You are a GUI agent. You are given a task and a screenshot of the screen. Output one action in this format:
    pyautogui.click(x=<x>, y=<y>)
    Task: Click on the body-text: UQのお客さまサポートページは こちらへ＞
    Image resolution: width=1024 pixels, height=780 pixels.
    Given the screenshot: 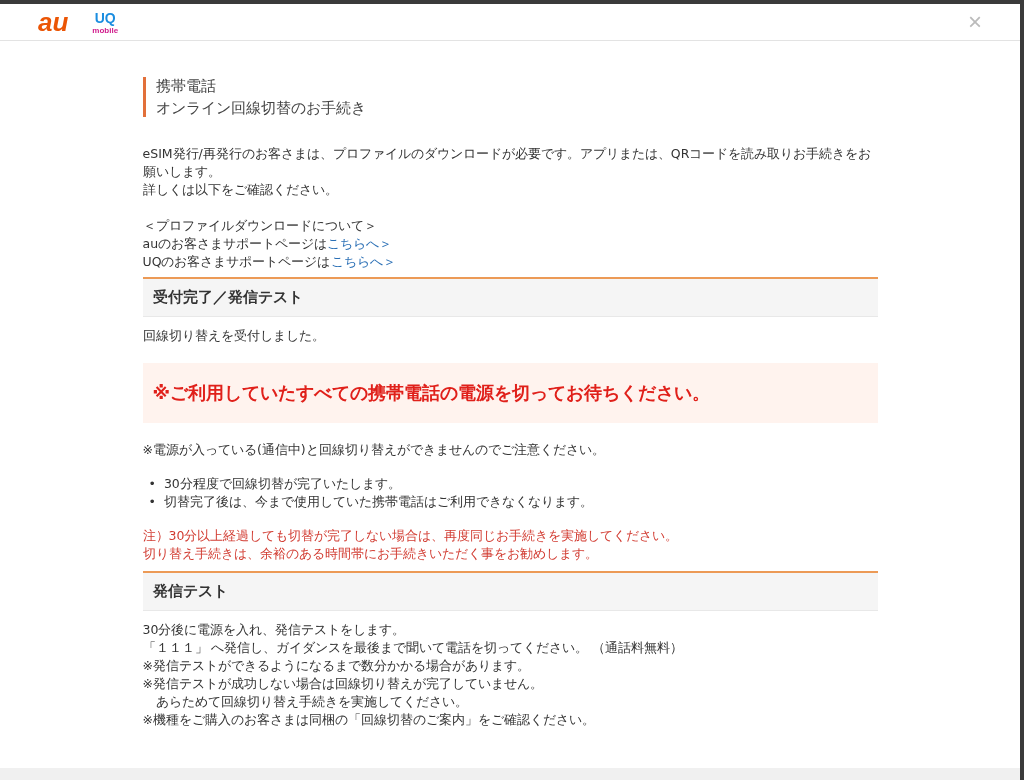 What is the action you would take?
    pyautogui.click(x=269, y=262)
    